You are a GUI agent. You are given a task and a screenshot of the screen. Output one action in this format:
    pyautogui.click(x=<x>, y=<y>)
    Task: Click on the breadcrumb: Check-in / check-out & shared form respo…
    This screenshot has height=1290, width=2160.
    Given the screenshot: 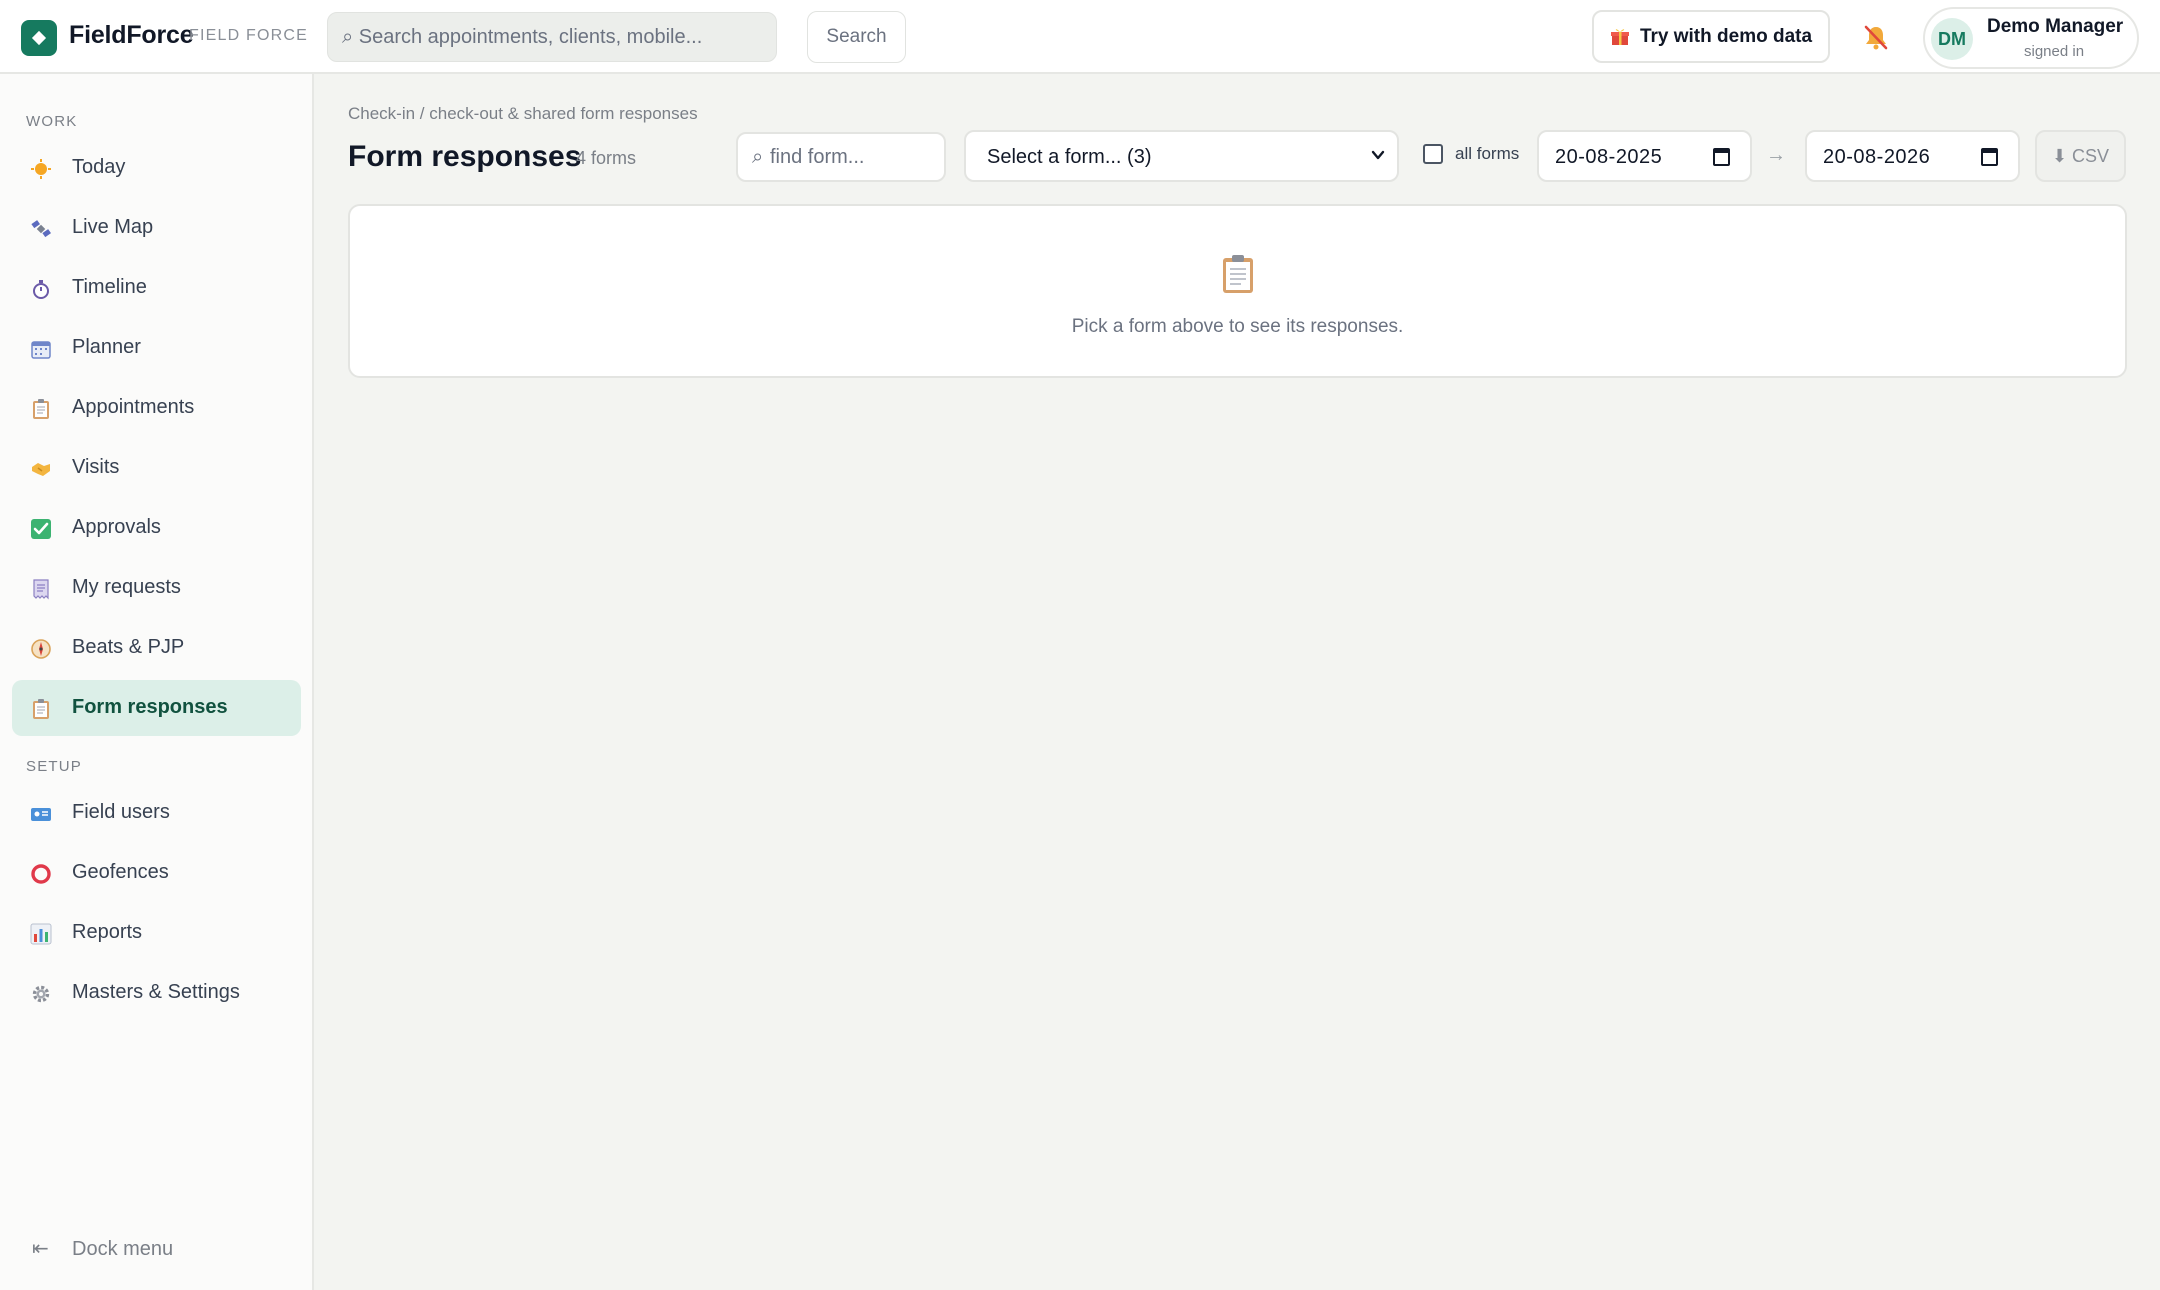 What is the action you would take?
    pyautogui.click(x=523, y=113)
    